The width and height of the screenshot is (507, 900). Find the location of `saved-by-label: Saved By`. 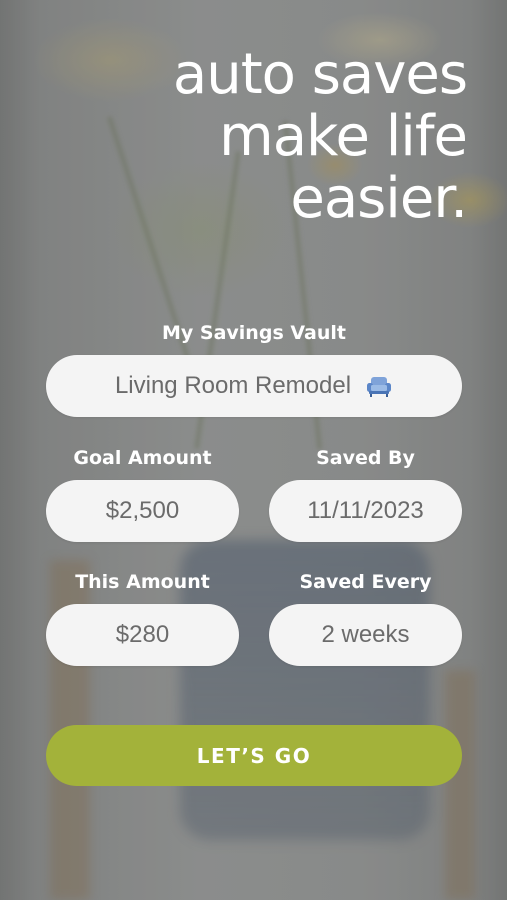

saved-by-label: Saved By is located at coordinates (365, 458).